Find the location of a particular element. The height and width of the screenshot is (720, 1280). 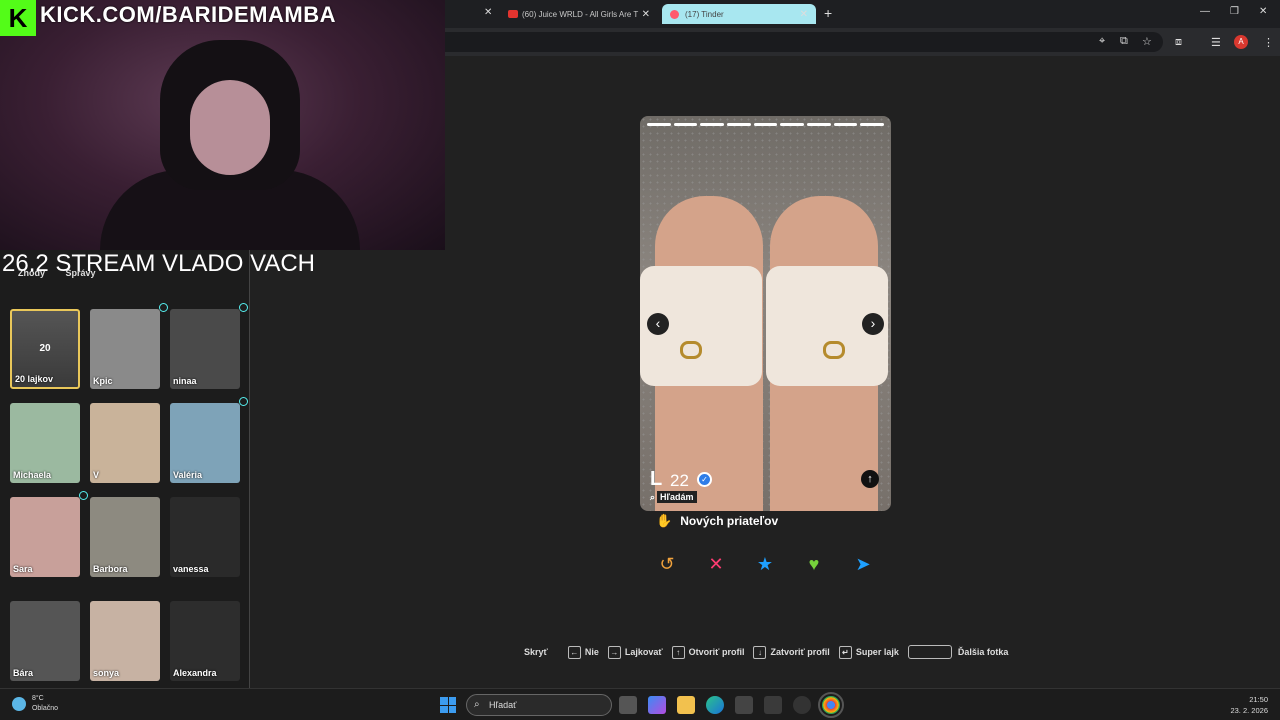

file-explorer-icon is located at coordinates (686, 705).